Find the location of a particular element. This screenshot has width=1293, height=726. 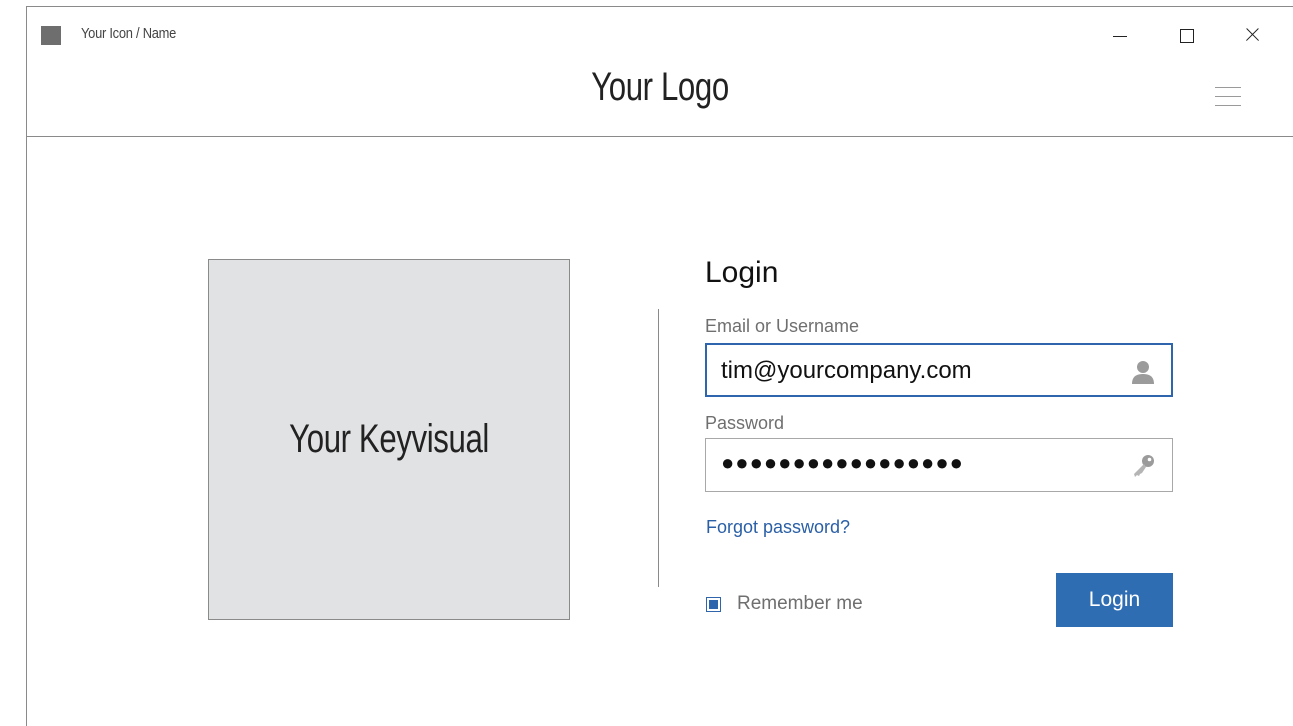

email-field: tim@yourcompany.com is located at coordinates (939, 370).